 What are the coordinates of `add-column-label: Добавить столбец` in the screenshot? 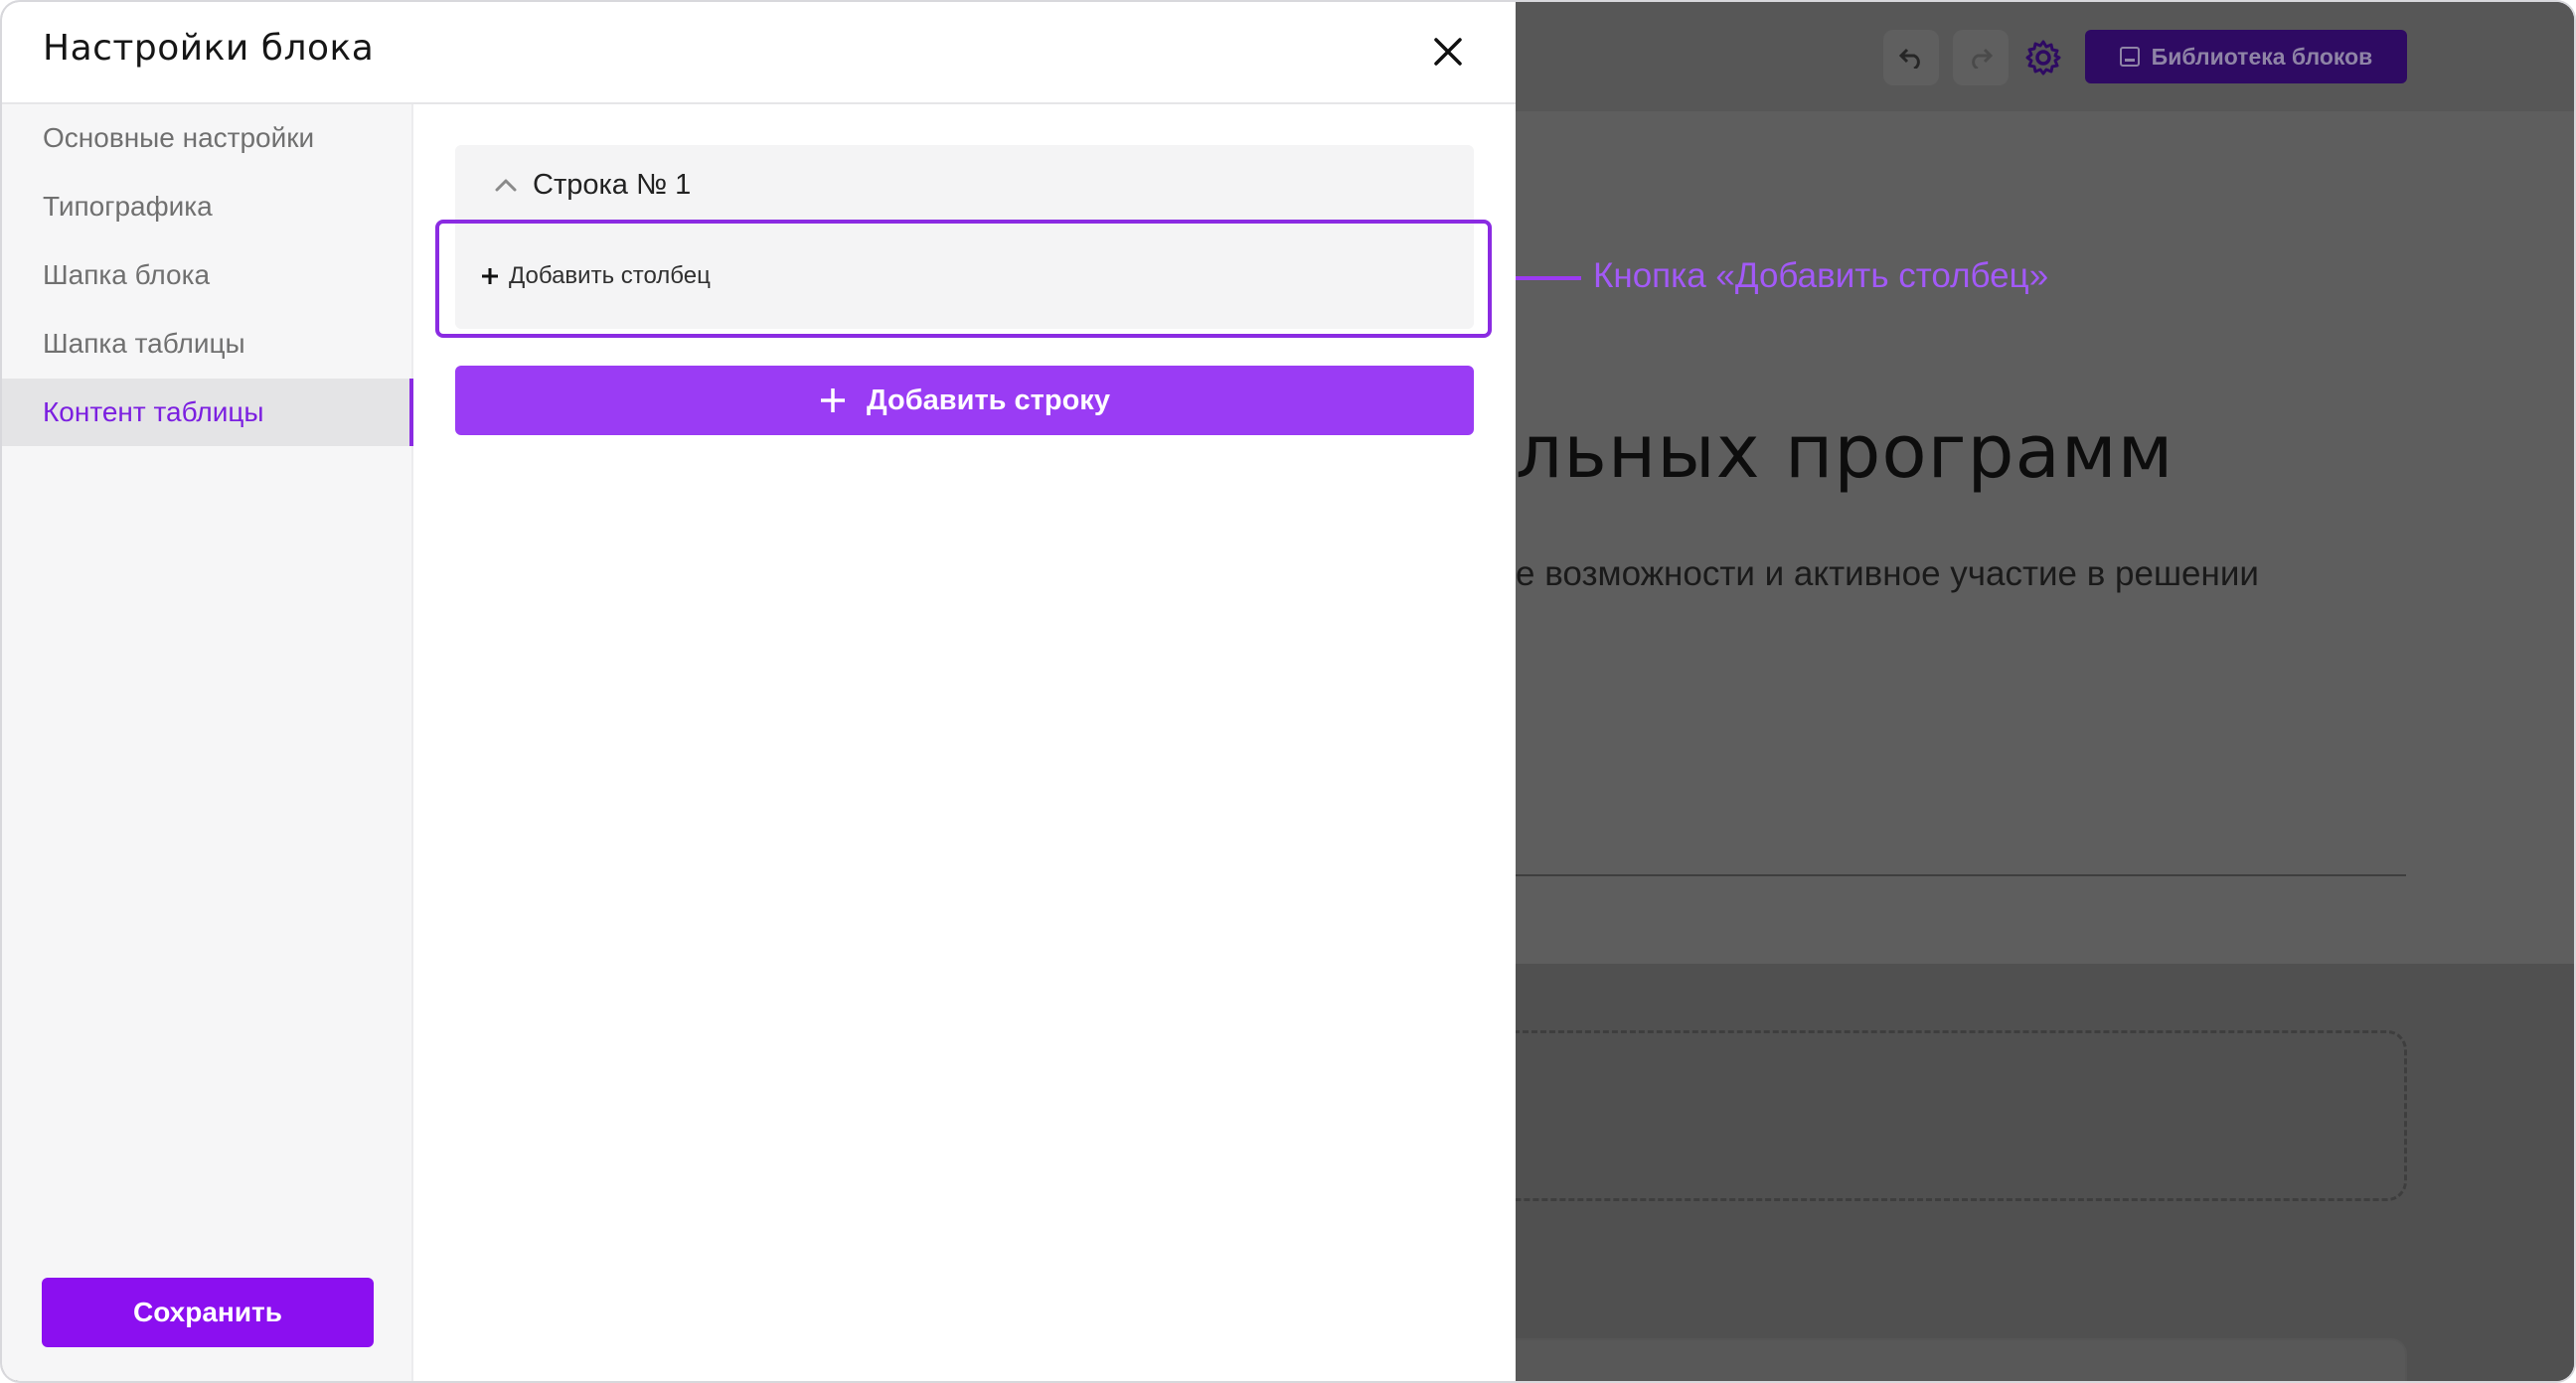 It's located at (610, 276).